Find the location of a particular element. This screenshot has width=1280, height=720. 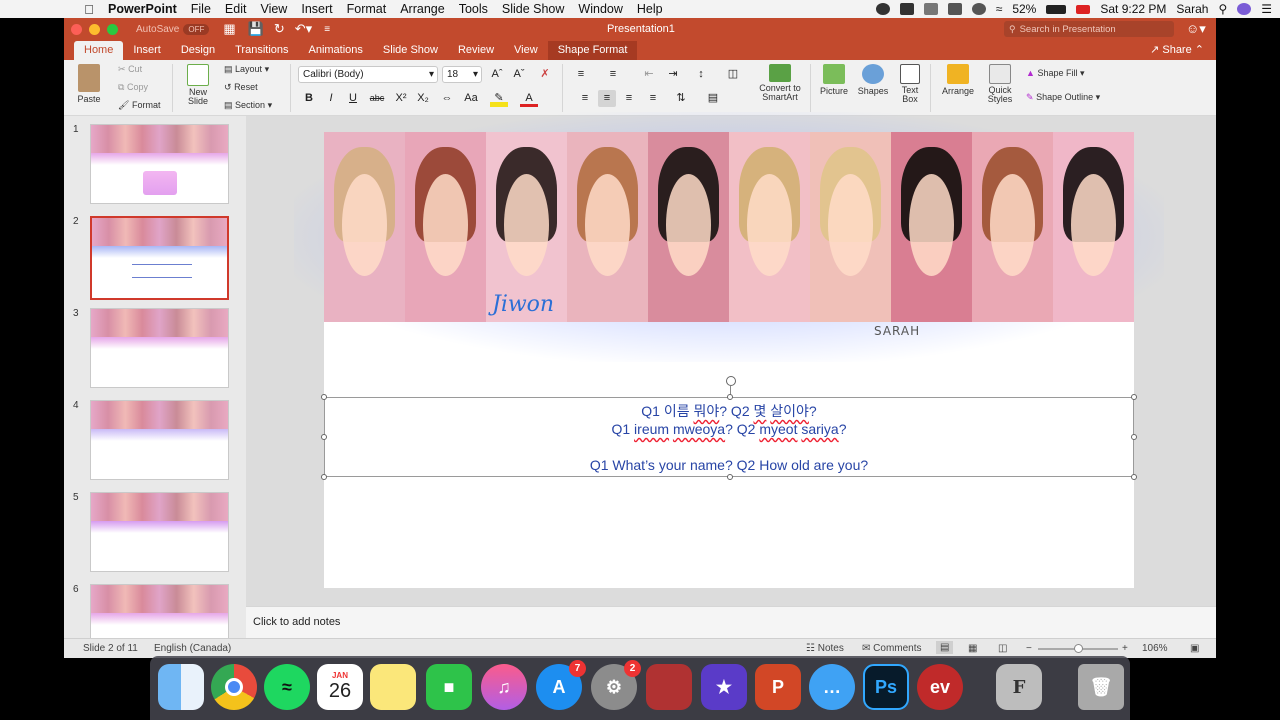

zoom-slider is located at coordinates (1078, 648).